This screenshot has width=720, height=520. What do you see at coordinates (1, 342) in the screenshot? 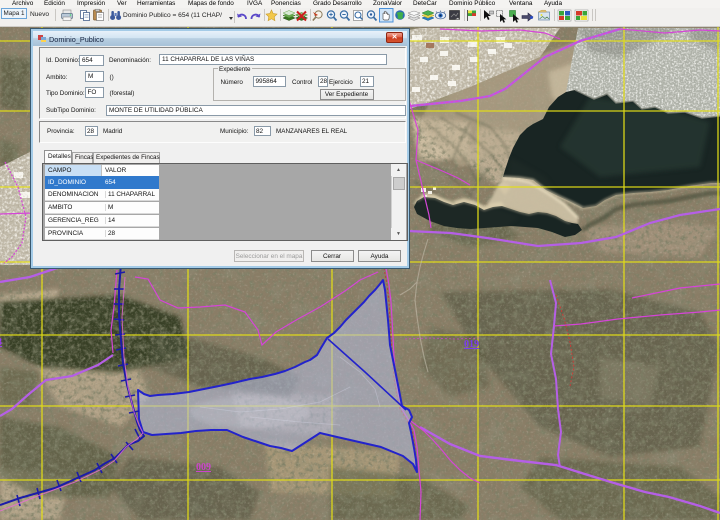
I see `svg-text: 03` at bounding box center [1, 342].